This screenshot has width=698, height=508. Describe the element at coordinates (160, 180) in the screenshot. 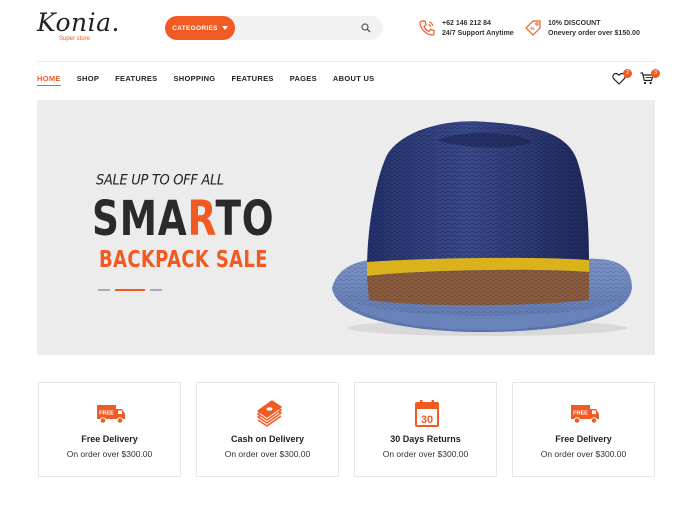

I see `hero-pre-title: SALE UP TO OFF ALL` at that location.